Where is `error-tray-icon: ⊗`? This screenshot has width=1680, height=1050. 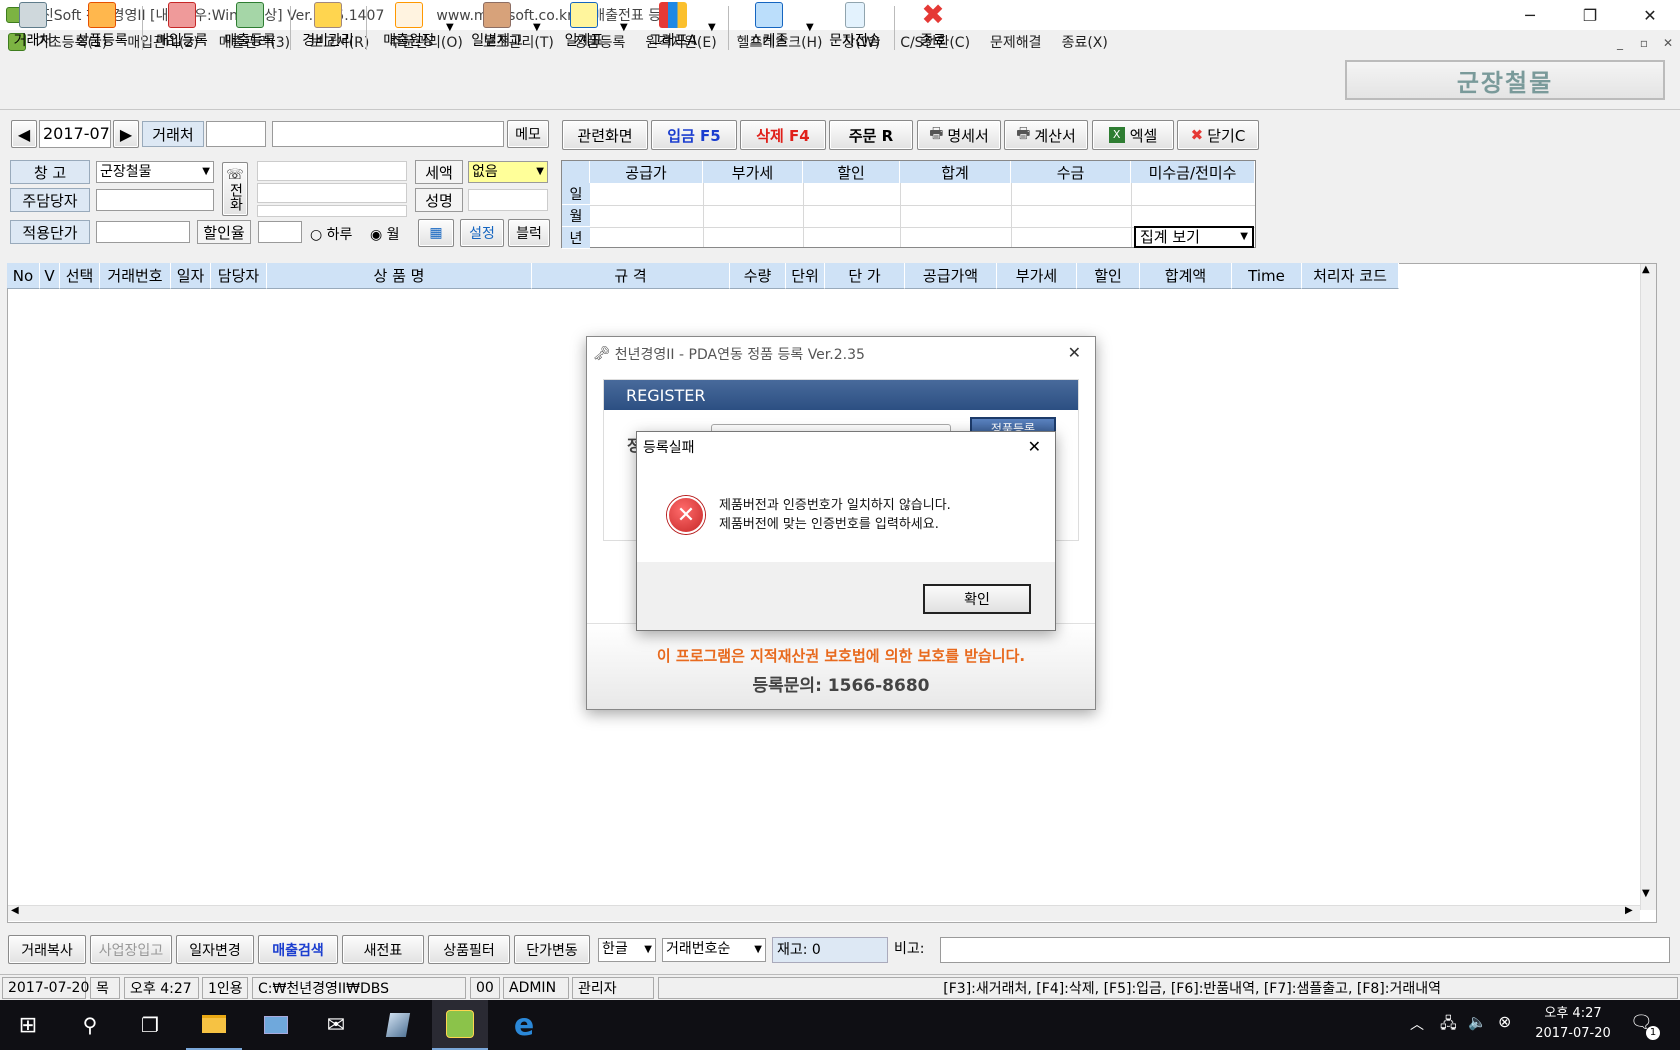 error-tray-icon: ⊗ is located at coordinates (1504, 1021).